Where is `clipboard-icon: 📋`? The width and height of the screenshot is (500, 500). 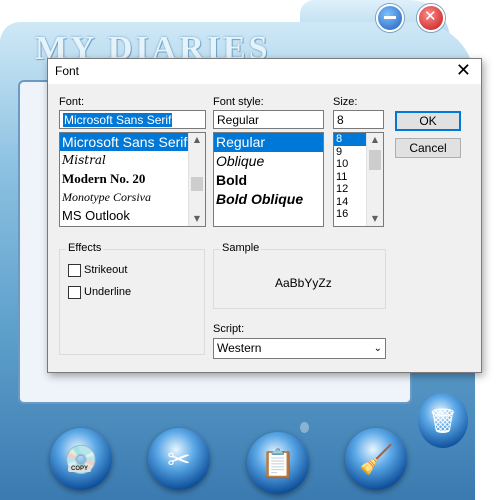
clipboard-icon: 📋 is located at coordinates (278, 463).